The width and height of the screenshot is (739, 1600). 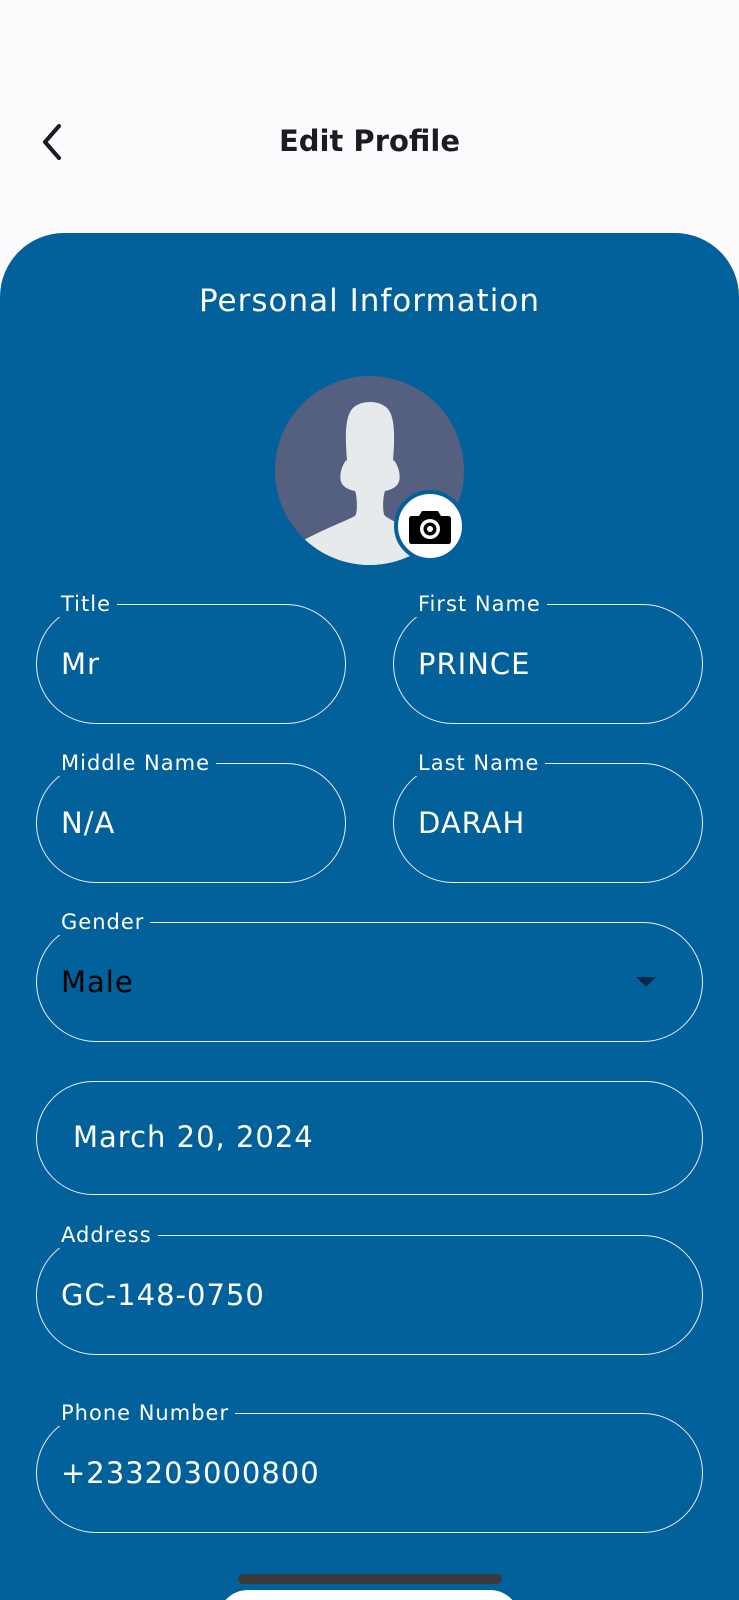 What do you see at coordinates (106, 1235) in the screenshot?
I see `address-label: Address` at bounding box center [106, 1235].